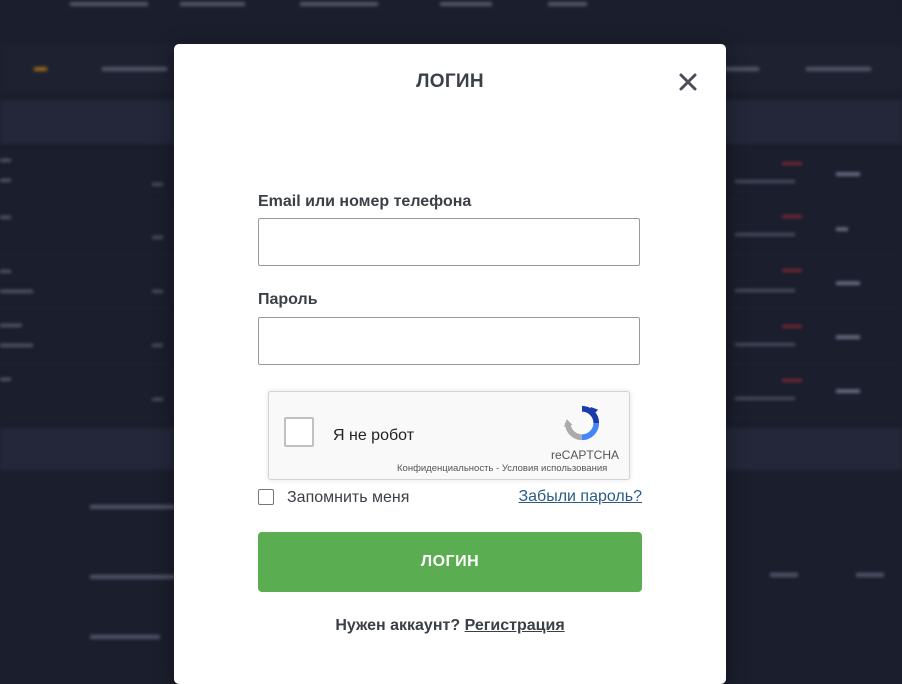  I want to click on recaptcha-checkbox, so click(299, 432).